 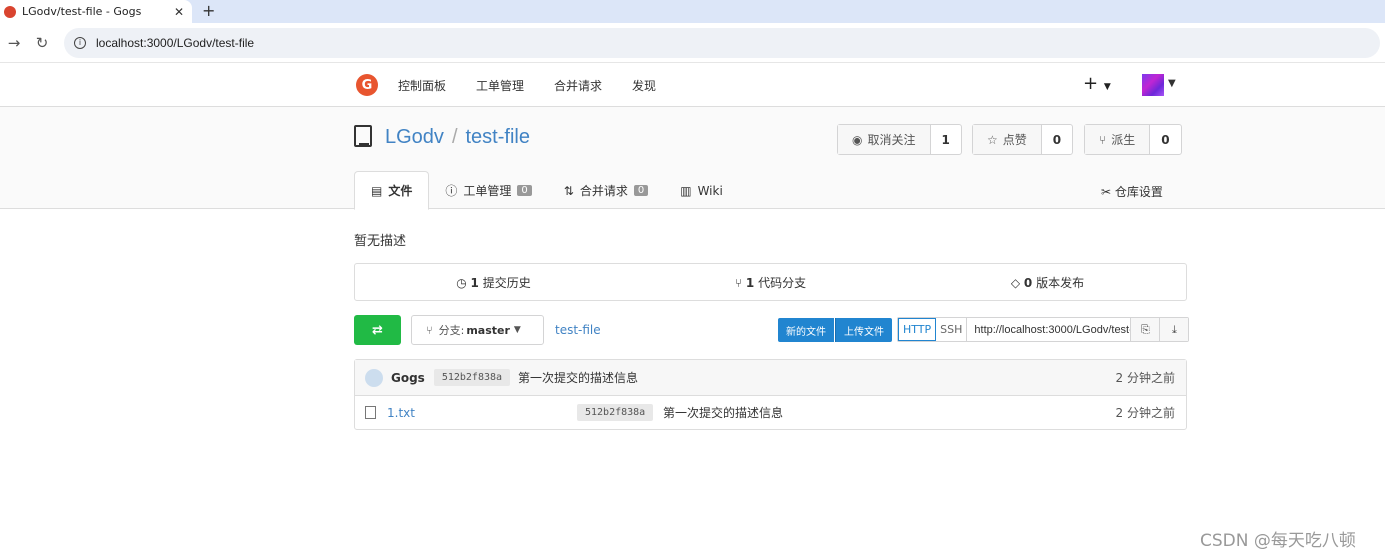 What do you see at coordinates (1153, 85) in the screenshot?
I see `avatar` at bounding box center [1153, 85].